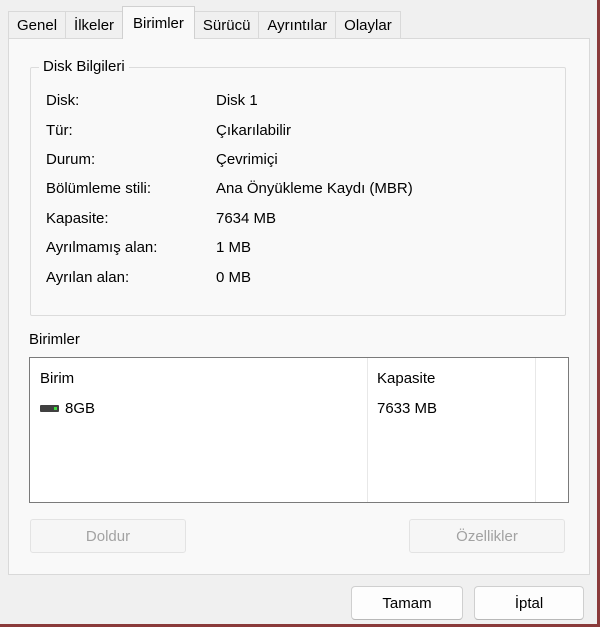 The height and width of the screenshot is (627, 600). What do you see at coordinates (102, 247) in the screenshot?
I see `unallocated-label: Ayrılmamış alan:` at bounding box center [102, 247].